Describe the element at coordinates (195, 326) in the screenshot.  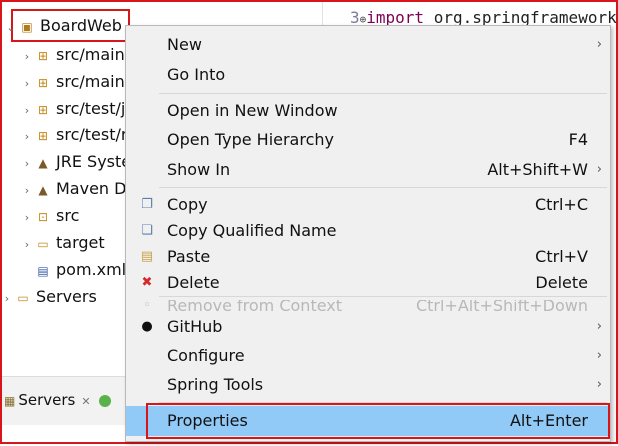
I see `label: GitHub` at that location.